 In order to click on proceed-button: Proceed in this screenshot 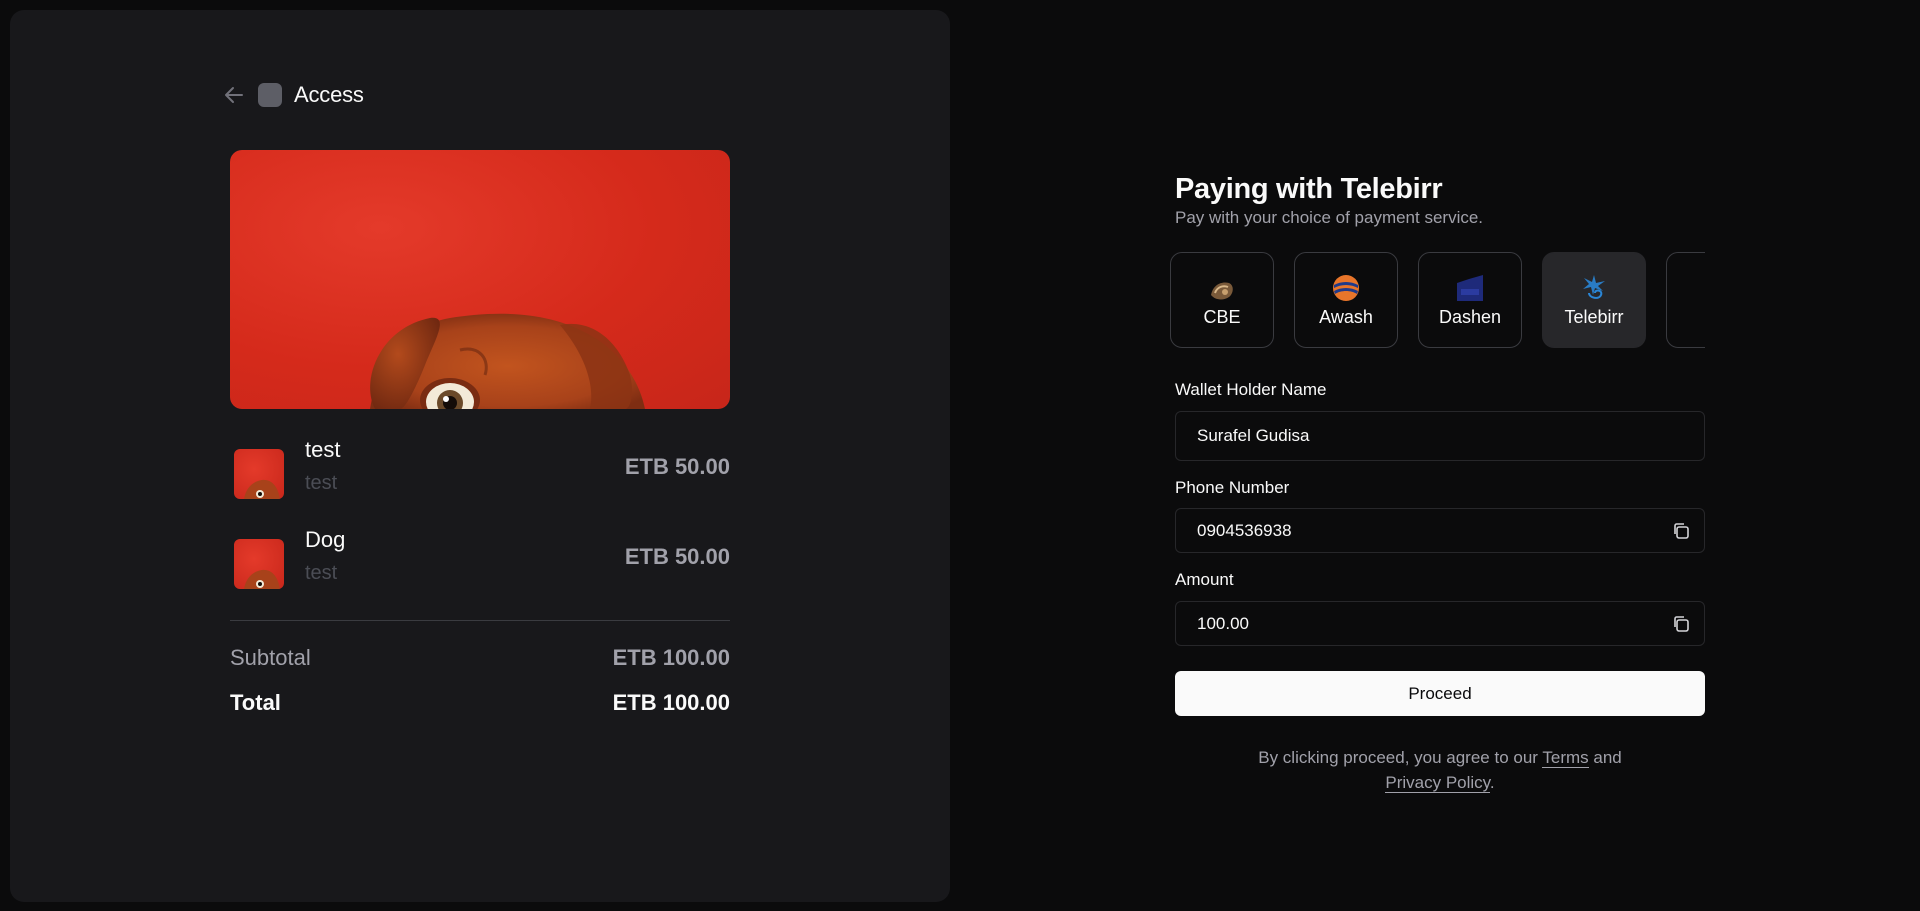, I will do `click(1440, 693)`.